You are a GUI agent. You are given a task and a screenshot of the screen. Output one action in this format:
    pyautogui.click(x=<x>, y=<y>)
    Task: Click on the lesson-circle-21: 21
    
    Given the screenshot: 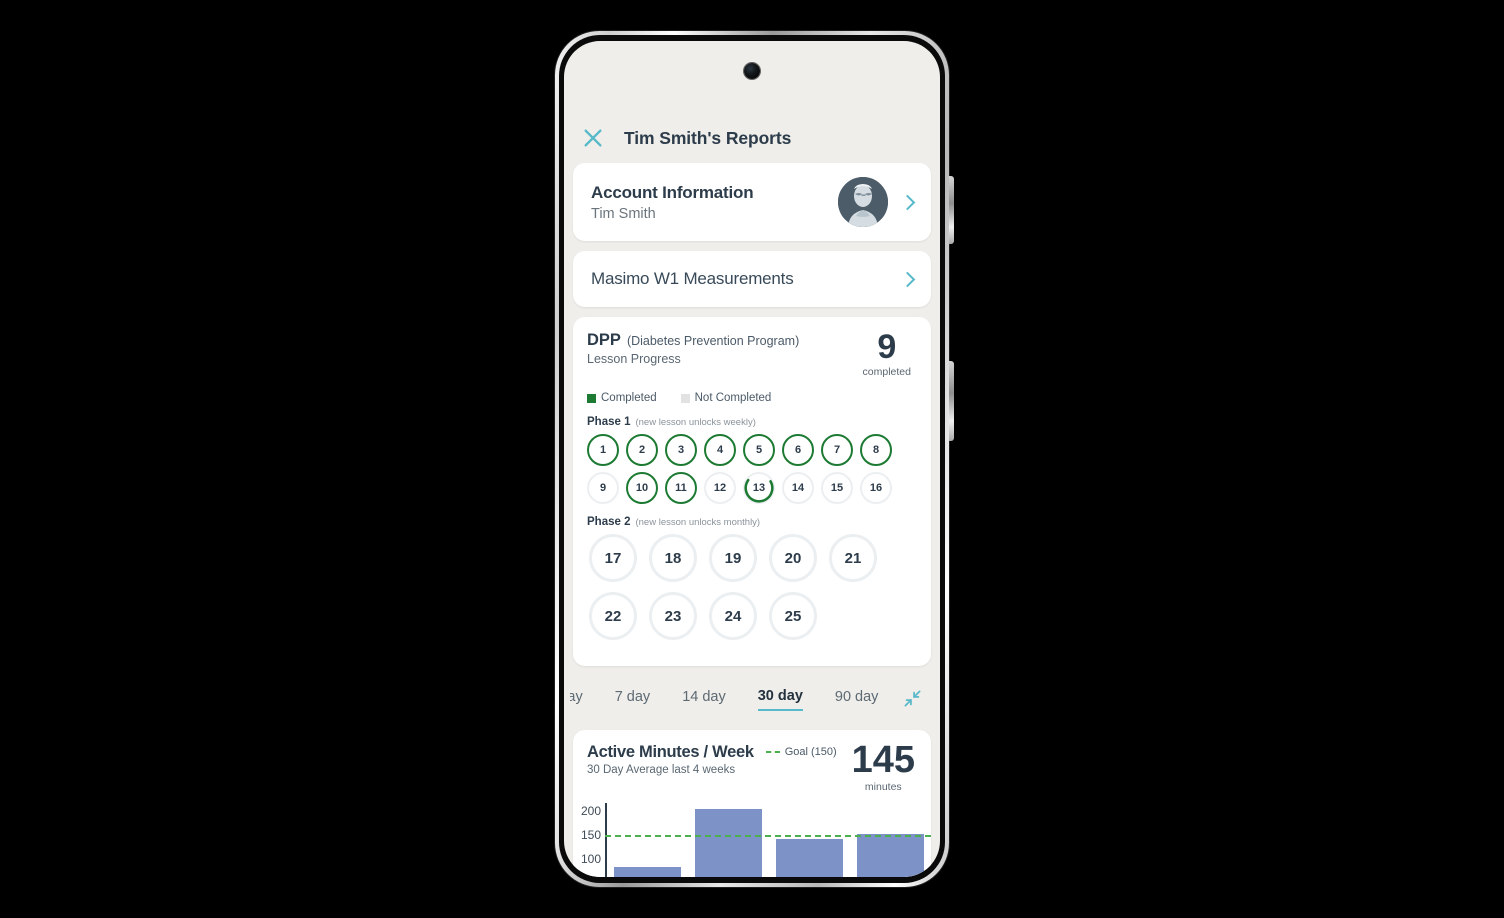 What is the action you would take?
    pyautogui.click(x=853, y=558)
    